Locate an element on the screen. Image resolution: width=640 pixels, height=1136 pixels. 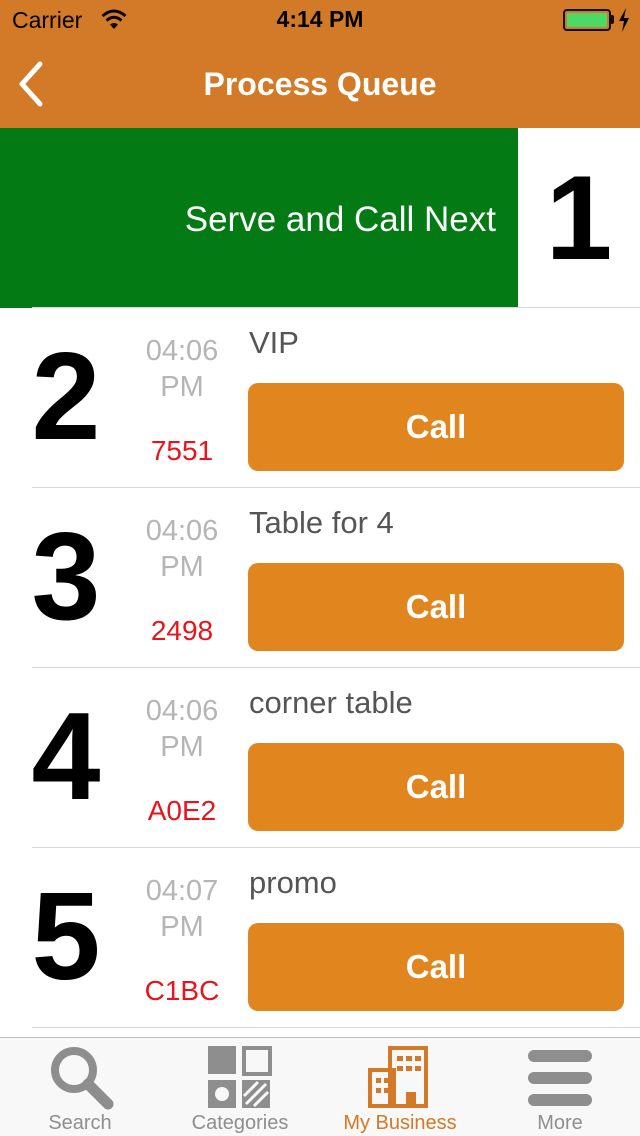
tab-categories: Categories is located at coordinates (240, 1087).